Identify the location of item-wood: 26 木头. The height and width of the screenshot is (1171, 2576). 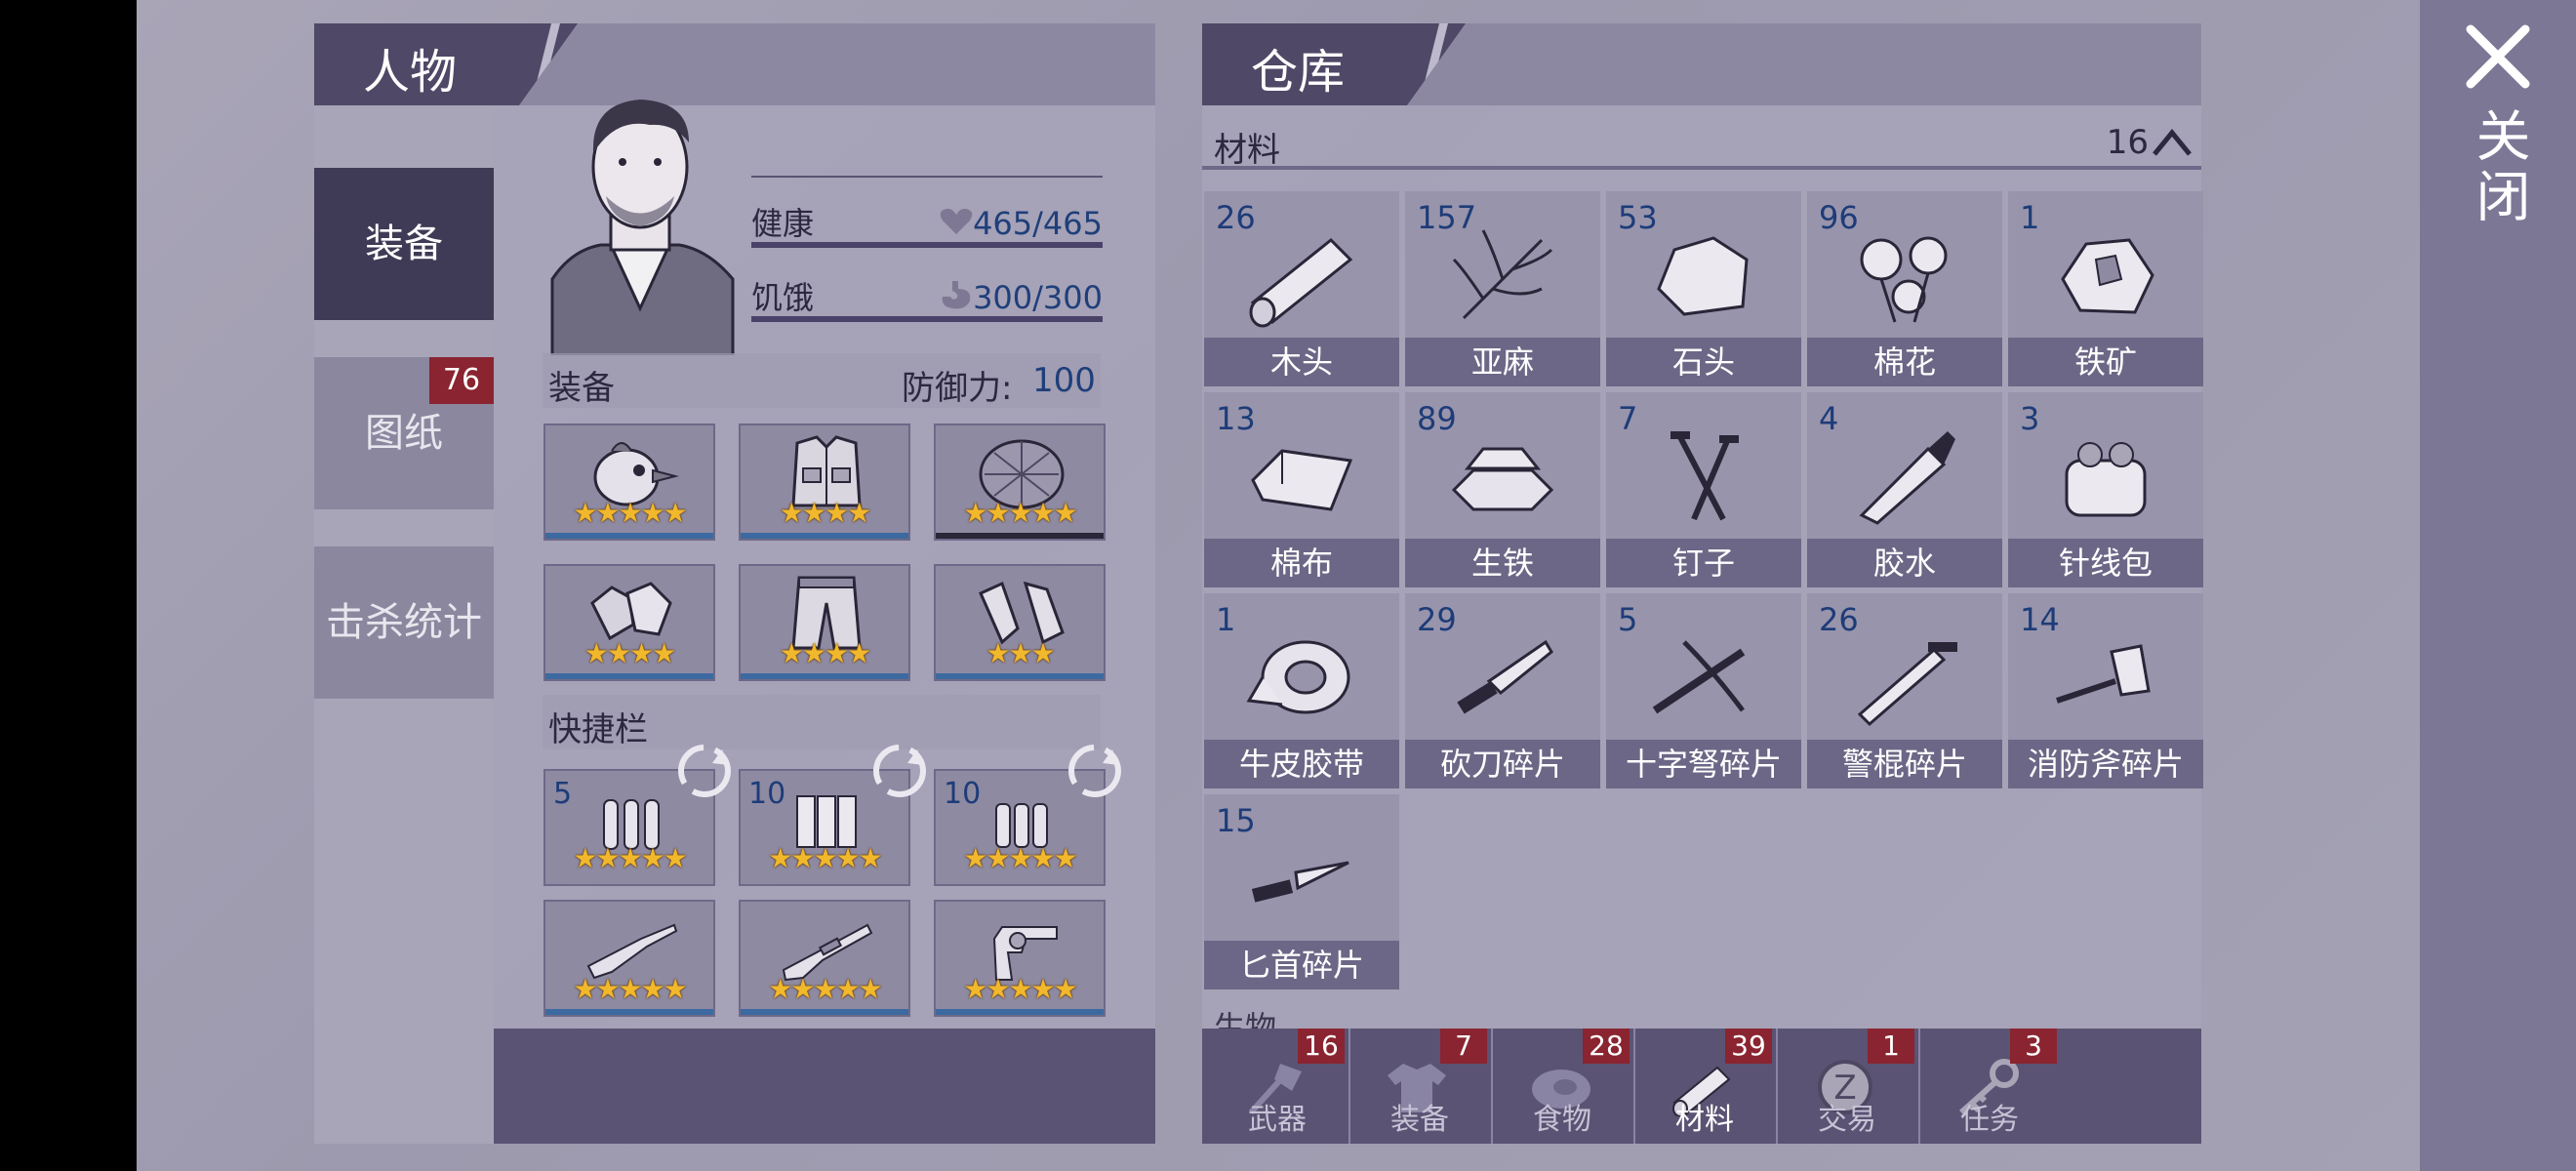
(1301, 288).